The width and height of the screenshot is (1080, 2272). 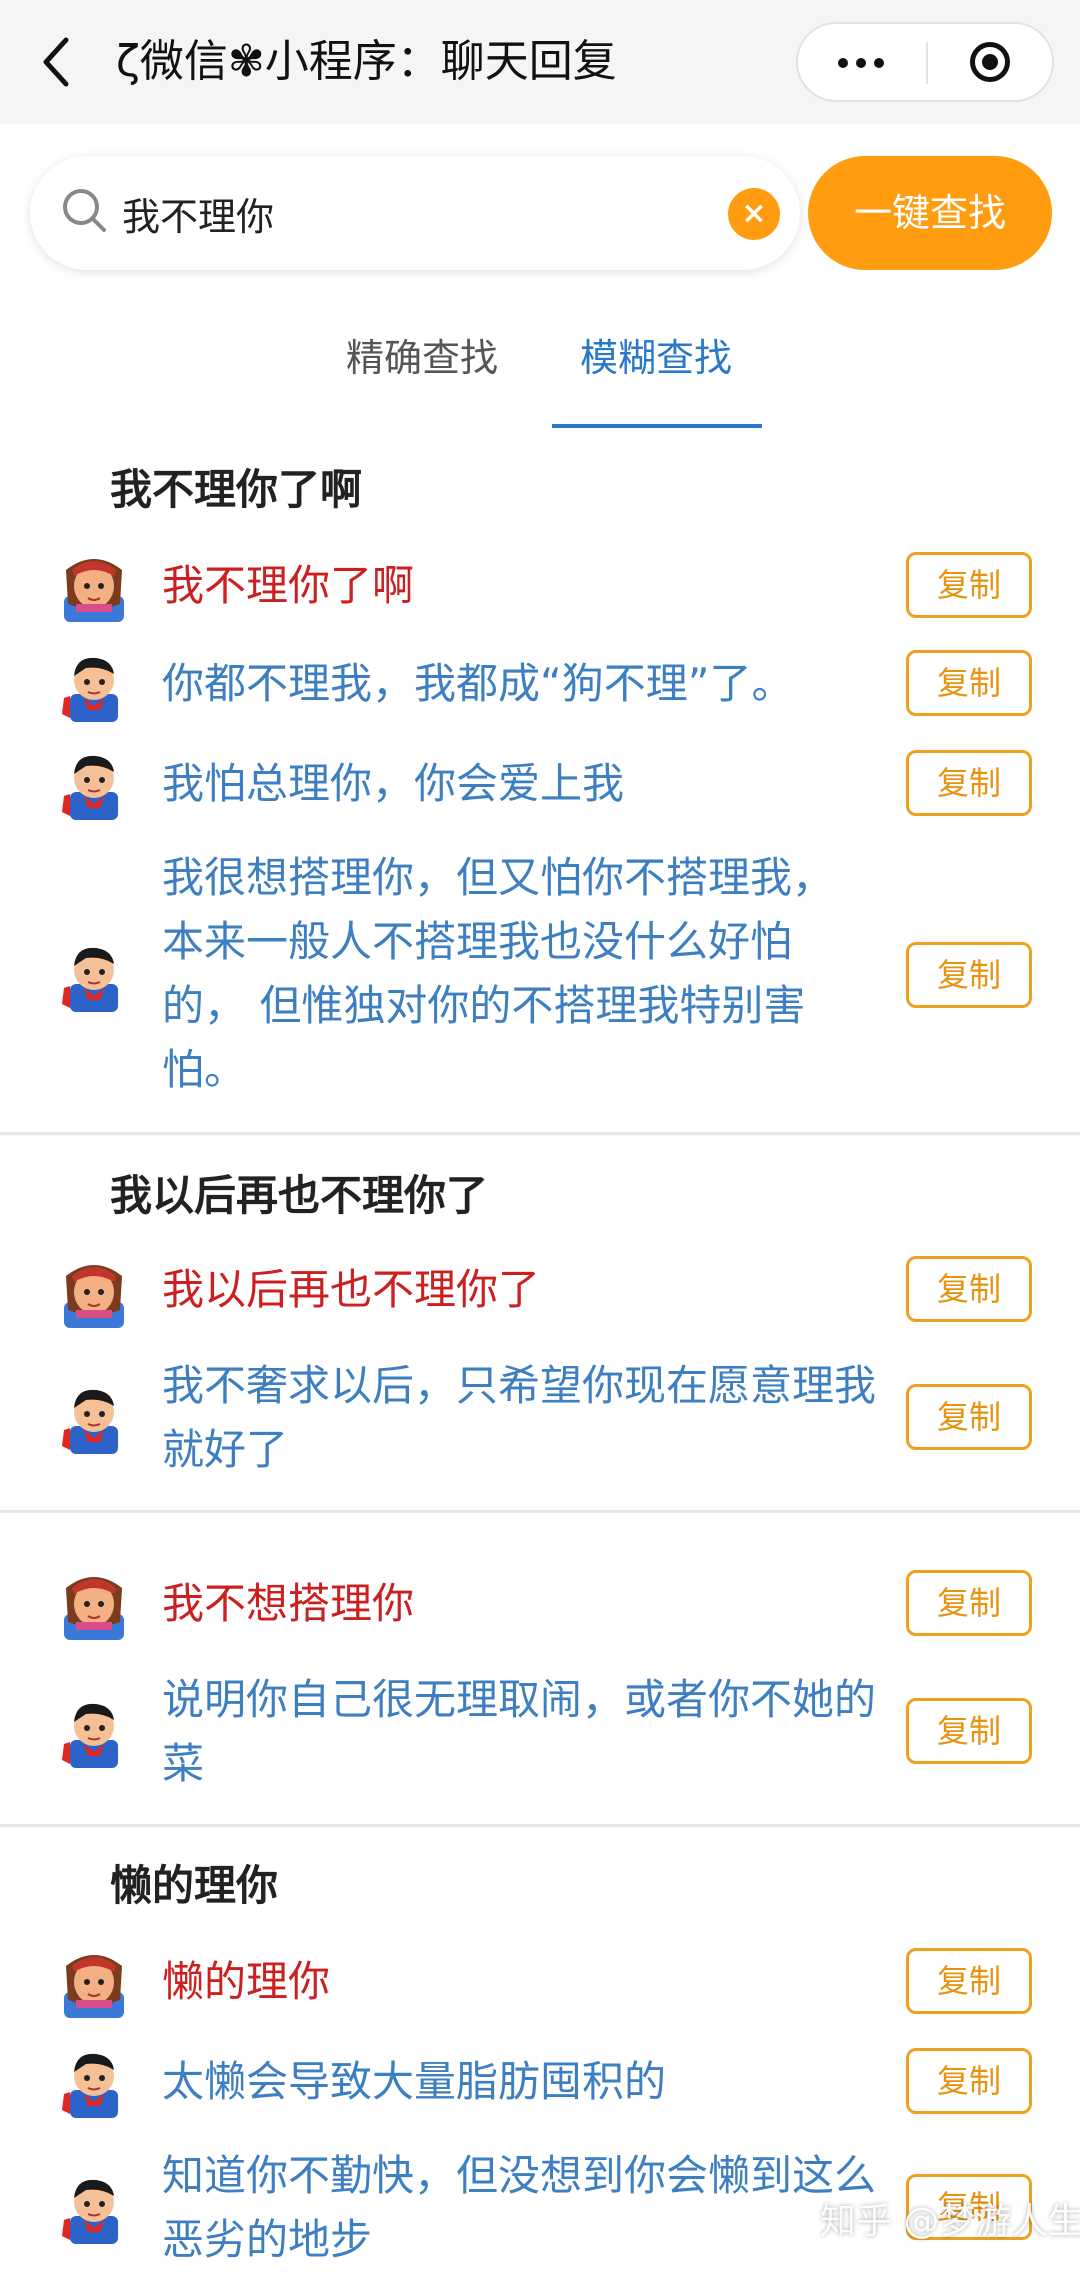 What do you see at coordinates (422, 213) in the screenshot?
I see `search-input` at bounding box center [422, 213].